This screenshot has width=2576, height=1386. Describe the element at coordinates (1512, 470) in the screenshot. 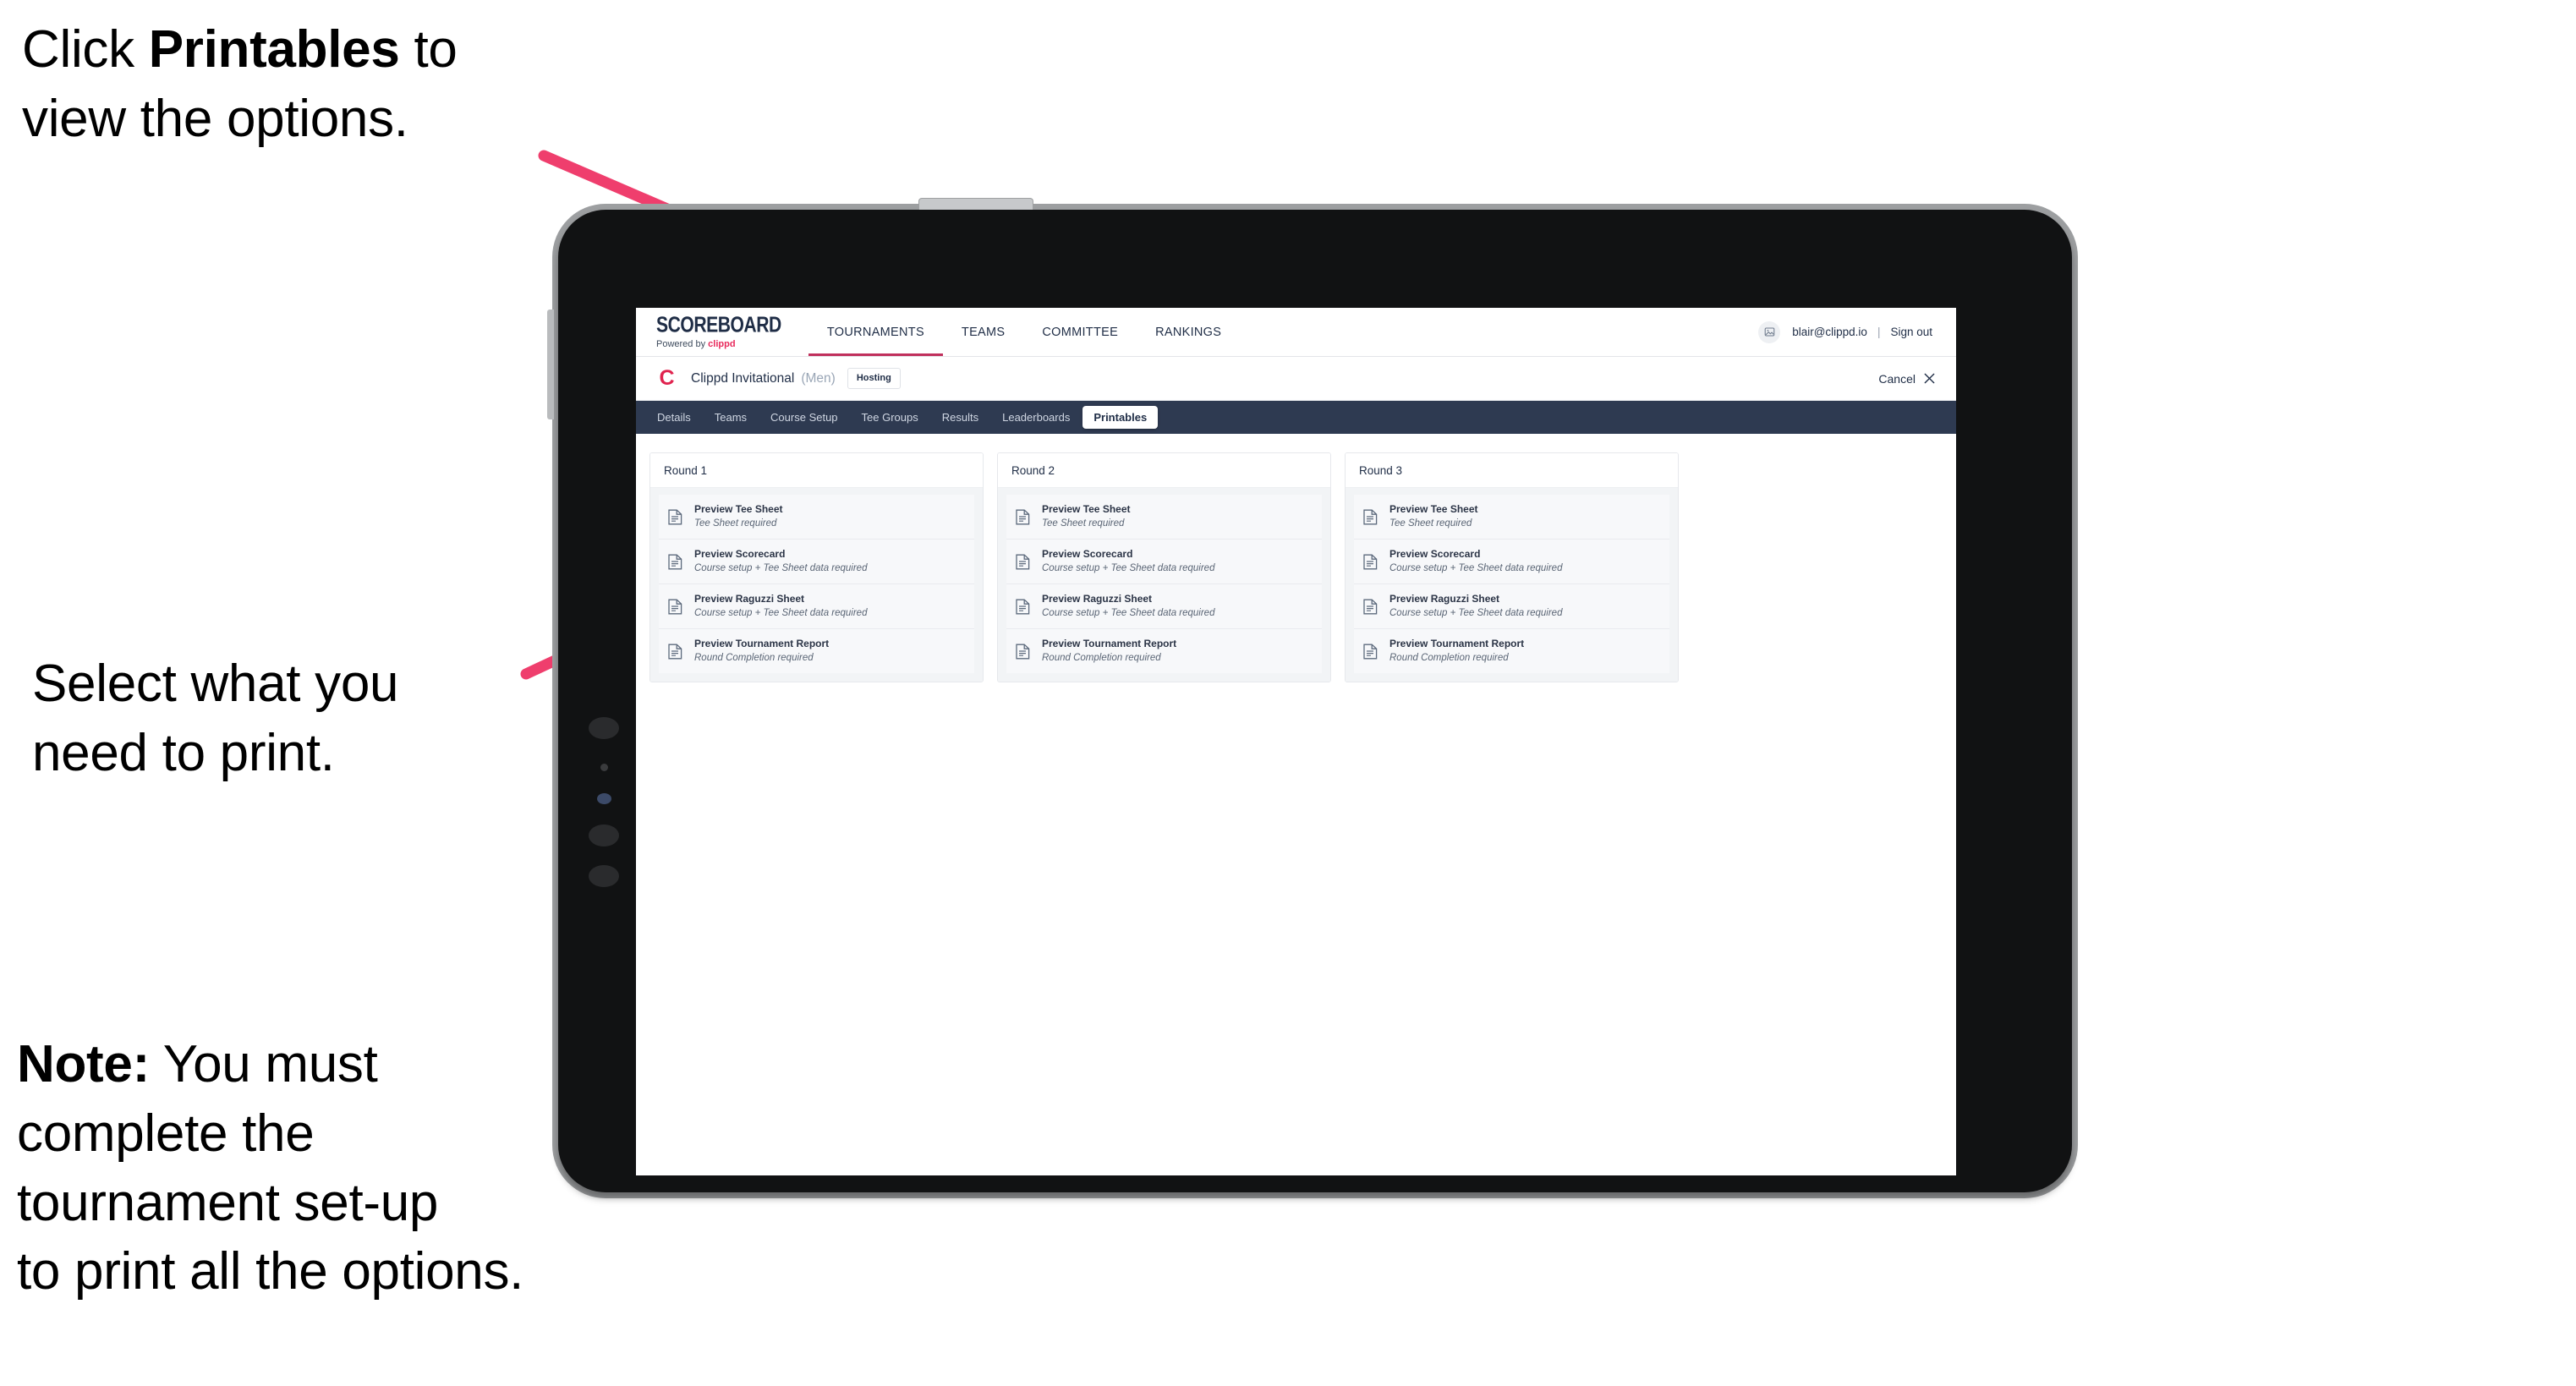

I see `round-title: Round 3` at that location.